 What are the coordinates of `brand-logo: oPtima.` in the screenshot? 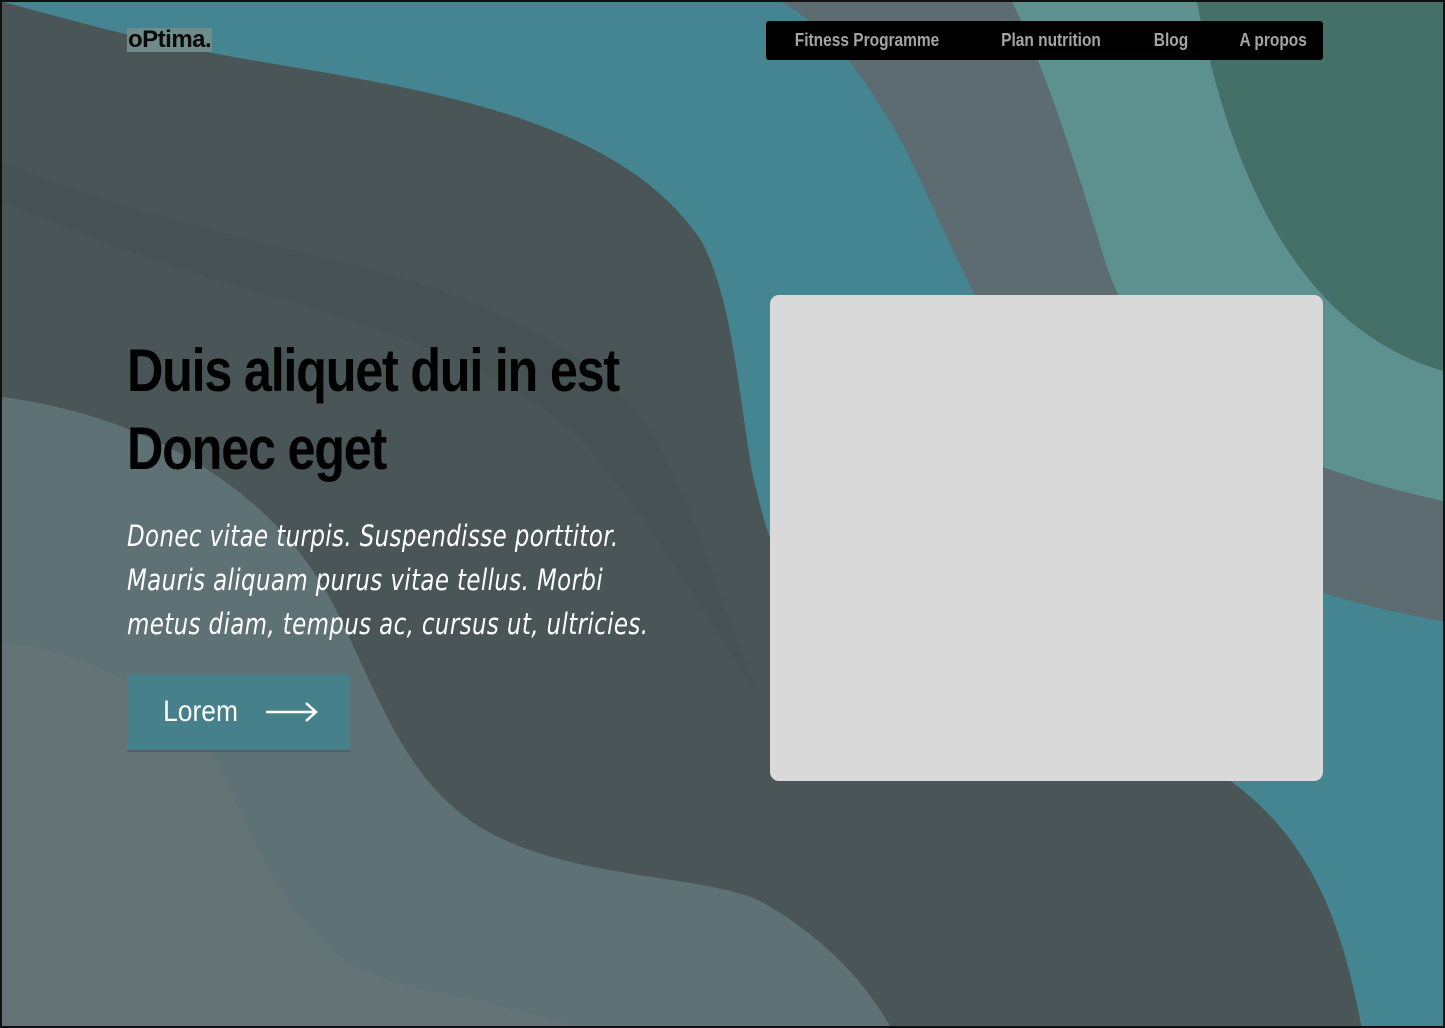 It's located at (170, 40).